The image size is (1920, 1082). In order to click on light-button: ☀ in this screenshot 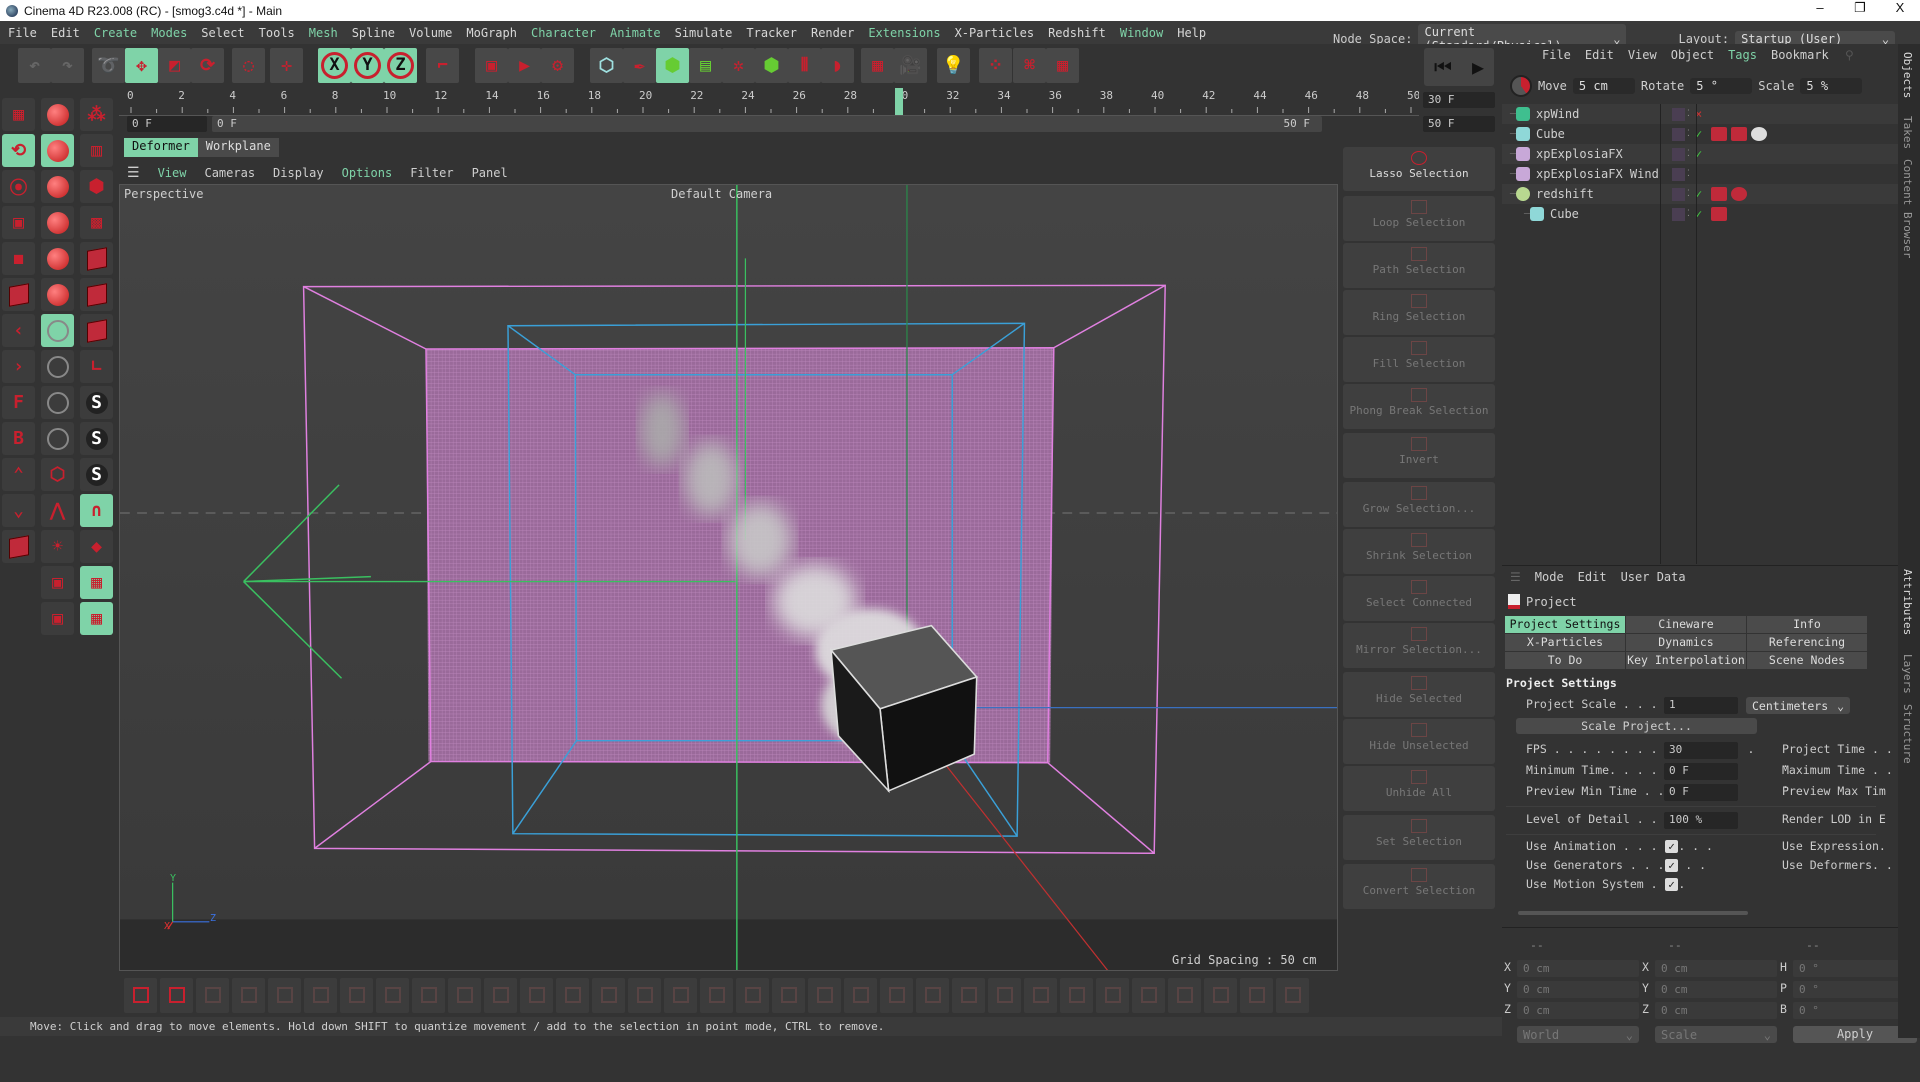, I will do `click(57, 546)`.